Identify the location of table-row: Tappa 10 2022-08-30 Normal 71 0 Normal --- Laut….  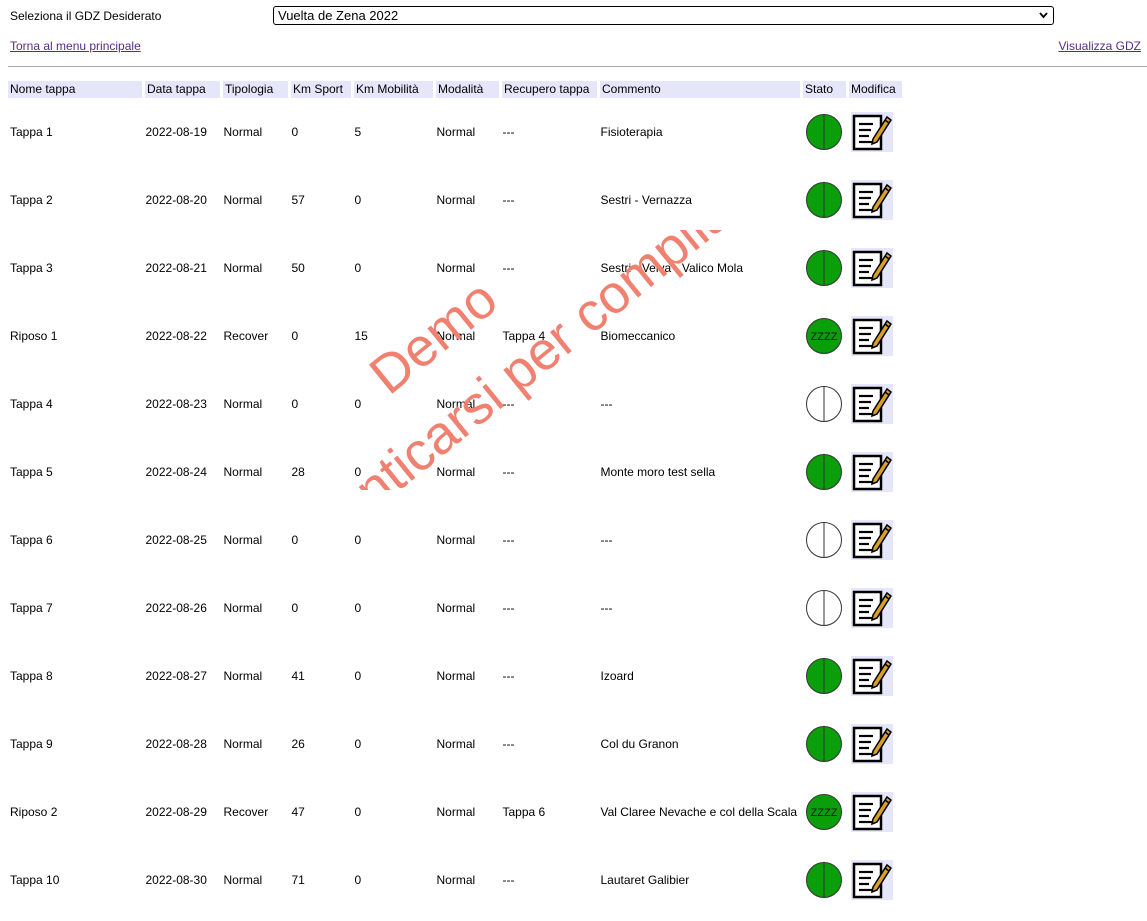
(455, 880).